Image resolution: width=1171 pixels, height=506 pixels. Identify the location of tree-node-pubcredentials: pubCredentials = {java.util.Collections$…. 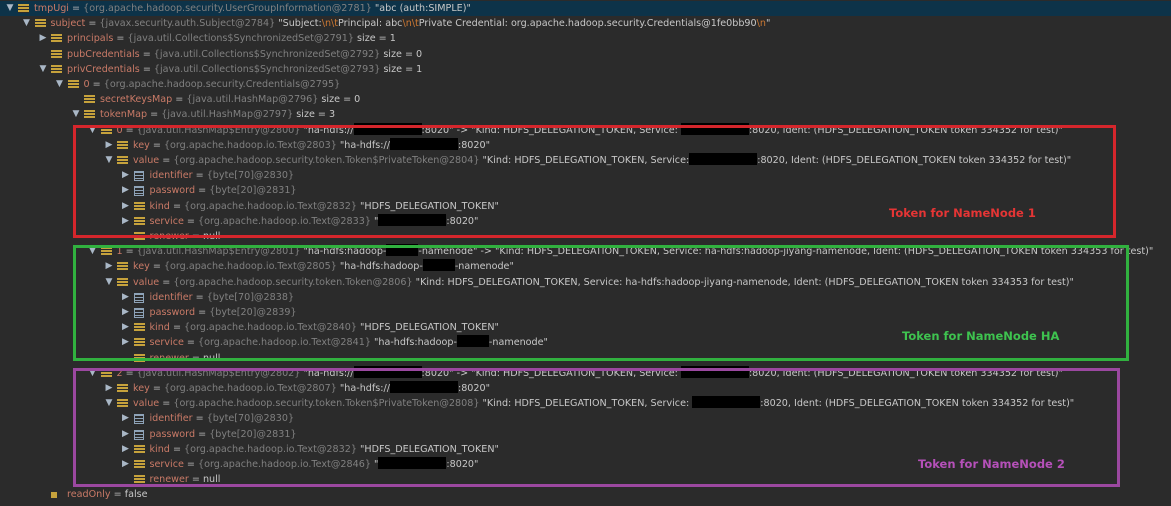
(585, 54).